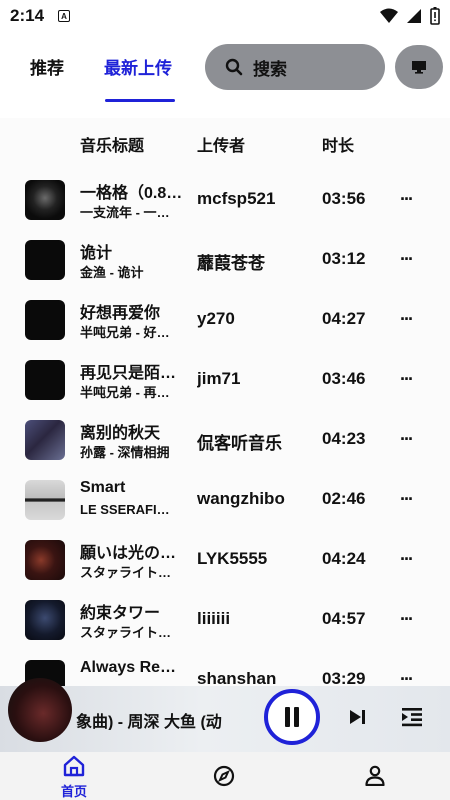 Image resolution: width=450 pixels, height=800 pixels. I want to click on song-artist-album: 半吨兄弟 - 再见只是陌生人, so click(130, 392).